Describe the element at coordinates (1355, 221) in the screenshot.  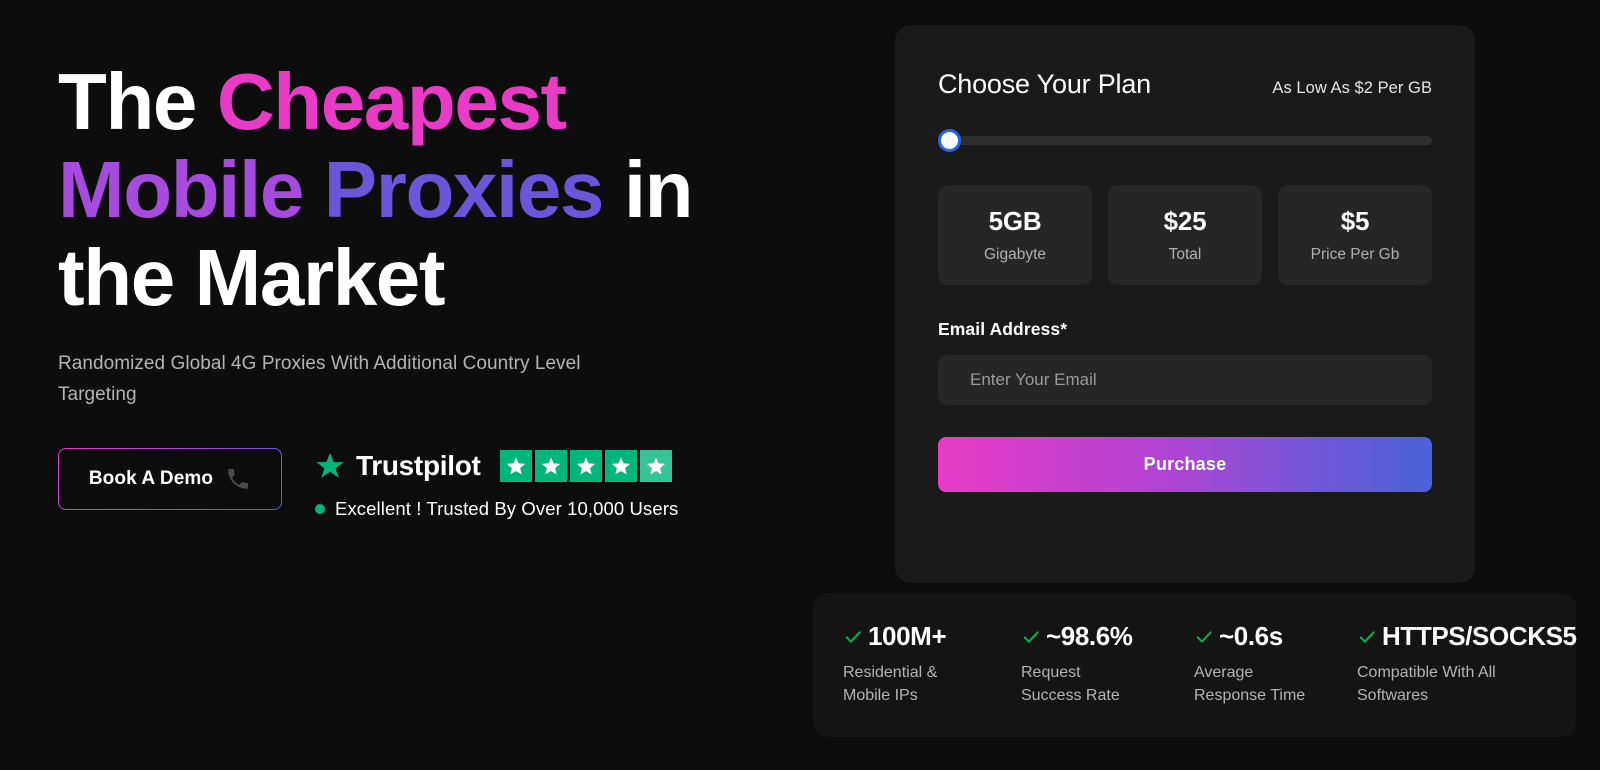
I see `stat-value: $5` at that location.